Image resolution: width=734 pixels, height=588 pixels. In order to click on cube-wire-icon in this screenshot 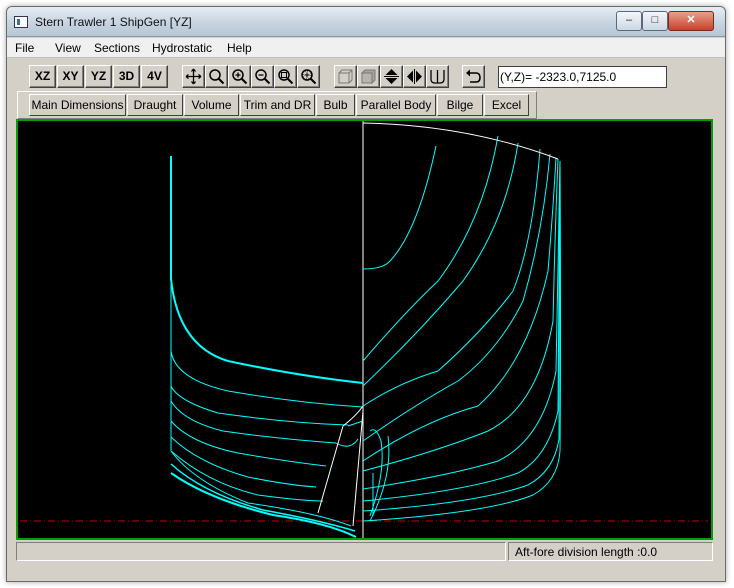, I will do `click(345, 76)`.